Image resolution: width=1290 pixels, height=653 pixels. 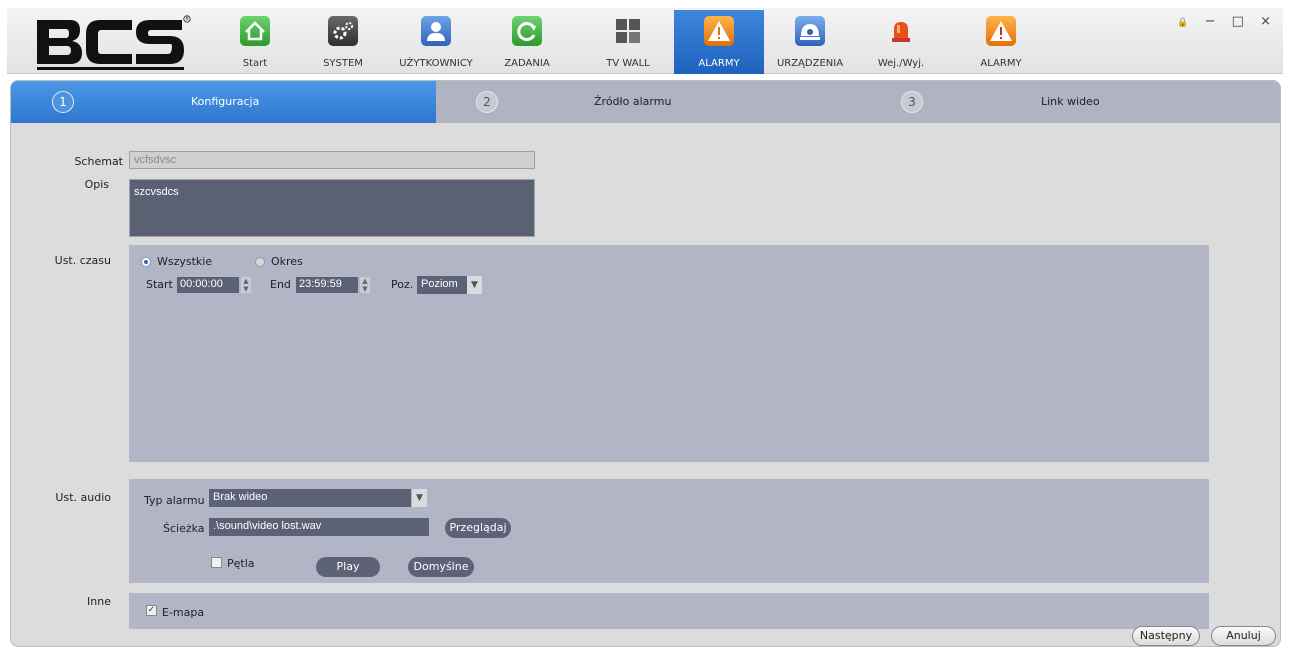 What do you see at coordinates (146, 261) in the screenshot?
I see `radio-dot-checked` at bounding box center [146, 261].